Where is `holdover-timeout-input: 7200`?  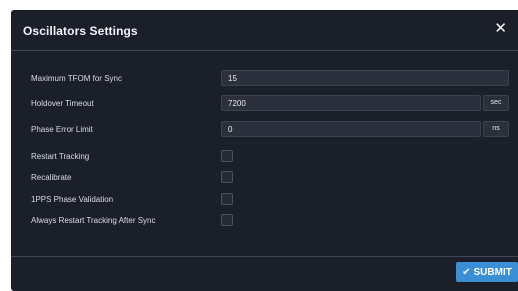
holdover-timeout-input: 7200 is located at coordinates (351, 103).